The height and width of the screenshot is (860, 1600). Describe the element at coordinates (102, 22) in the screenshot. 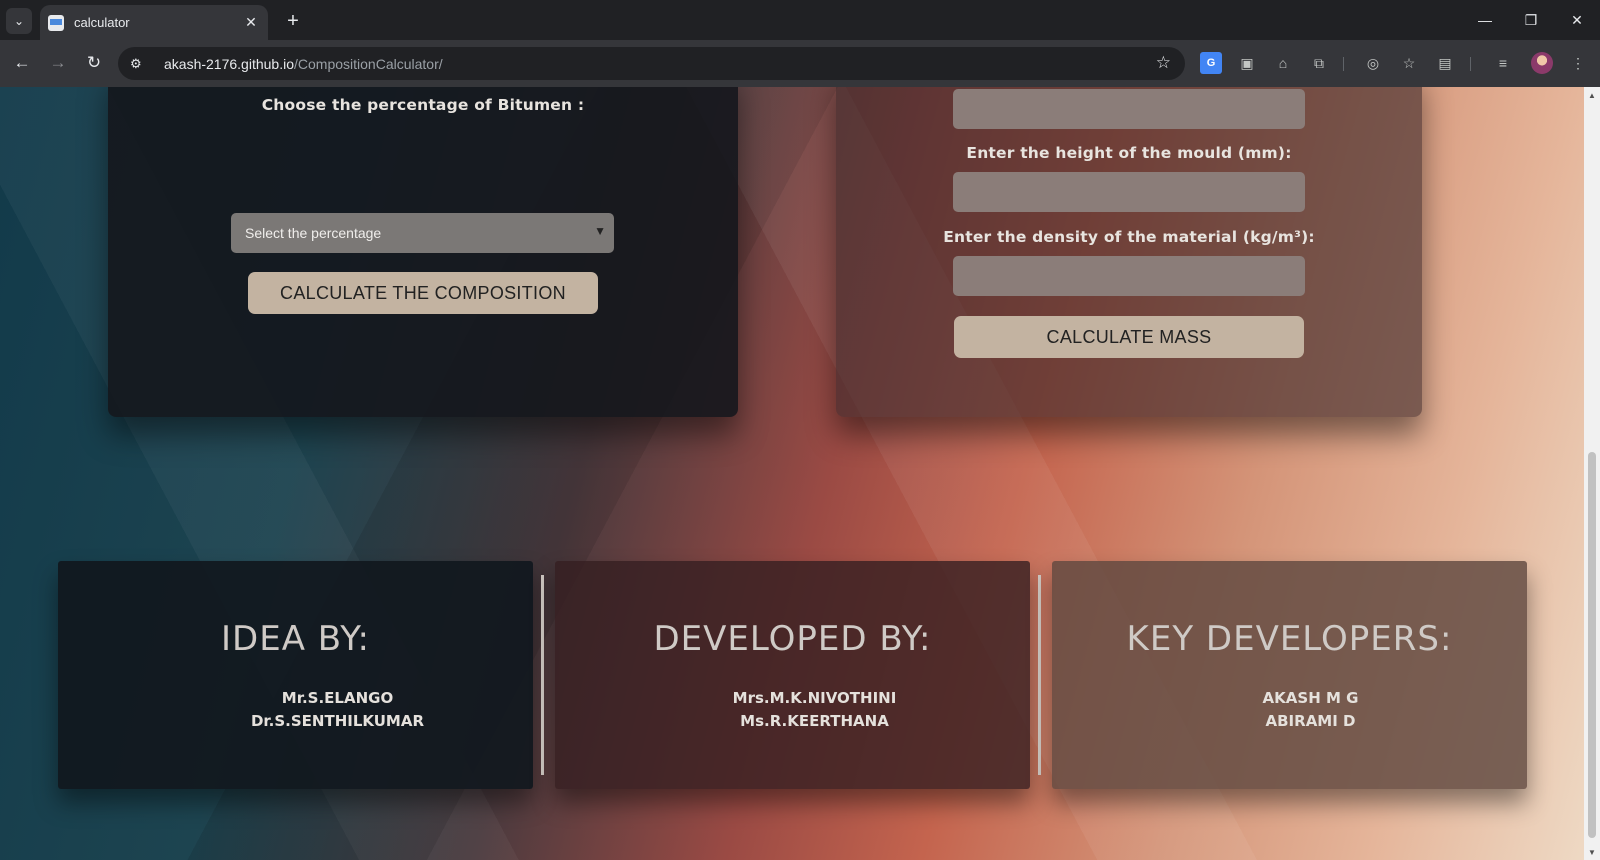

I see `tab-title: calculator` at that location.